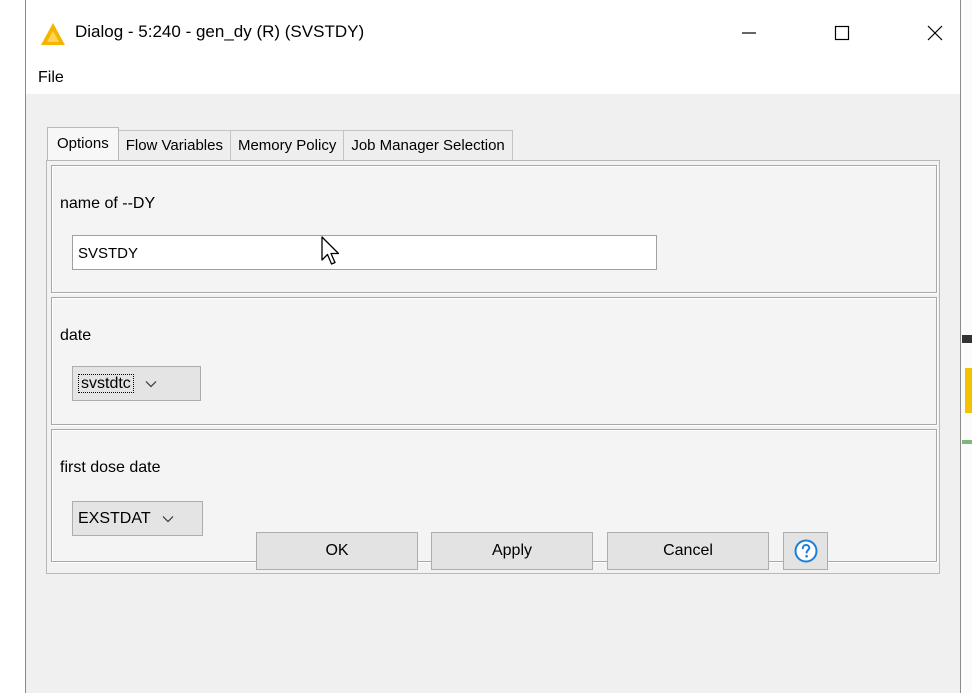 The height and width of the screenshot is (693, 972). I want to click on help-button, so click(805, 551).